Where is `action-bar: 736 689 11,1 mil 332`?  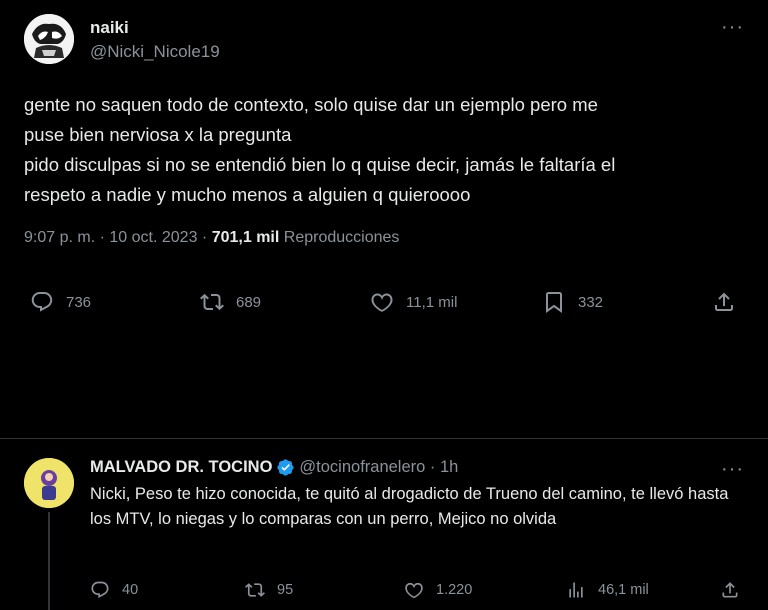 action-bar: 736 689 11,1 mil 332 is located at coordinates (384, 302).